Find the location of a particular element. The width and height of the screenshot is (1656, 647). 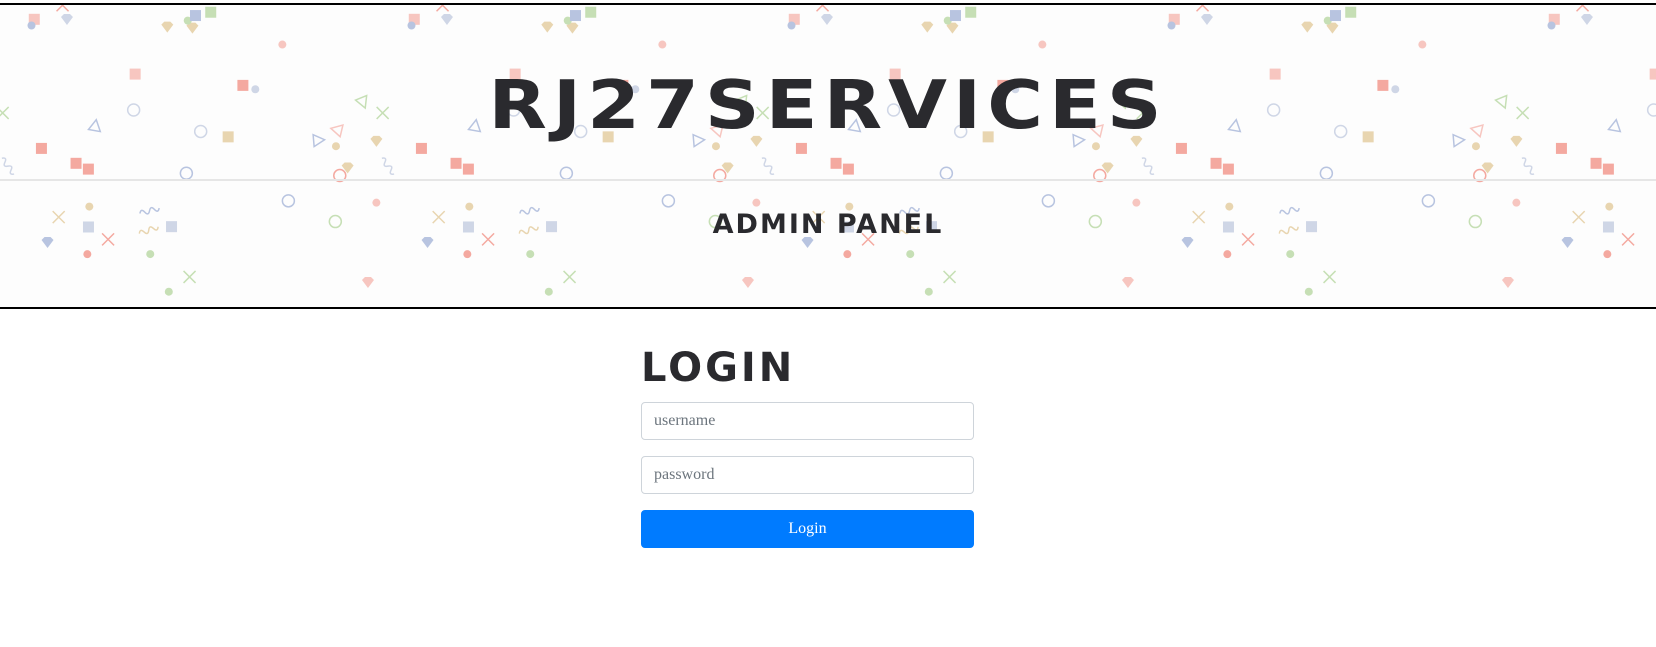

login-form: LOGIN Login is located at coordinates (807, 448).